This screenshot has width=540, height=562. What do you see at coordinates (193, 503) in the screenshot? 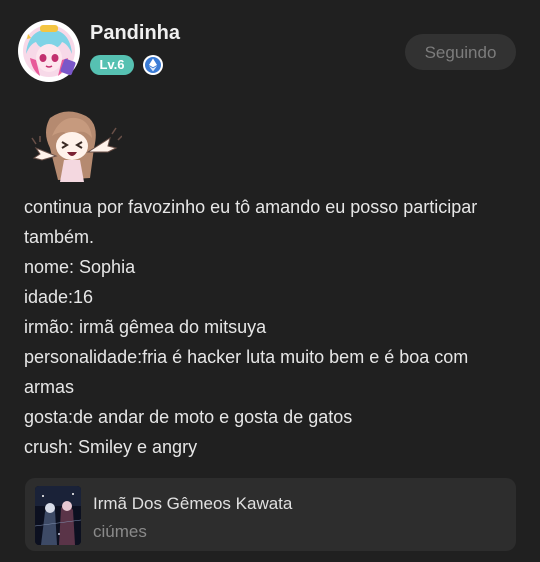
I see `card-title: Irmã Dos Gêmeos Kawata` at bounding box center [193, 503].